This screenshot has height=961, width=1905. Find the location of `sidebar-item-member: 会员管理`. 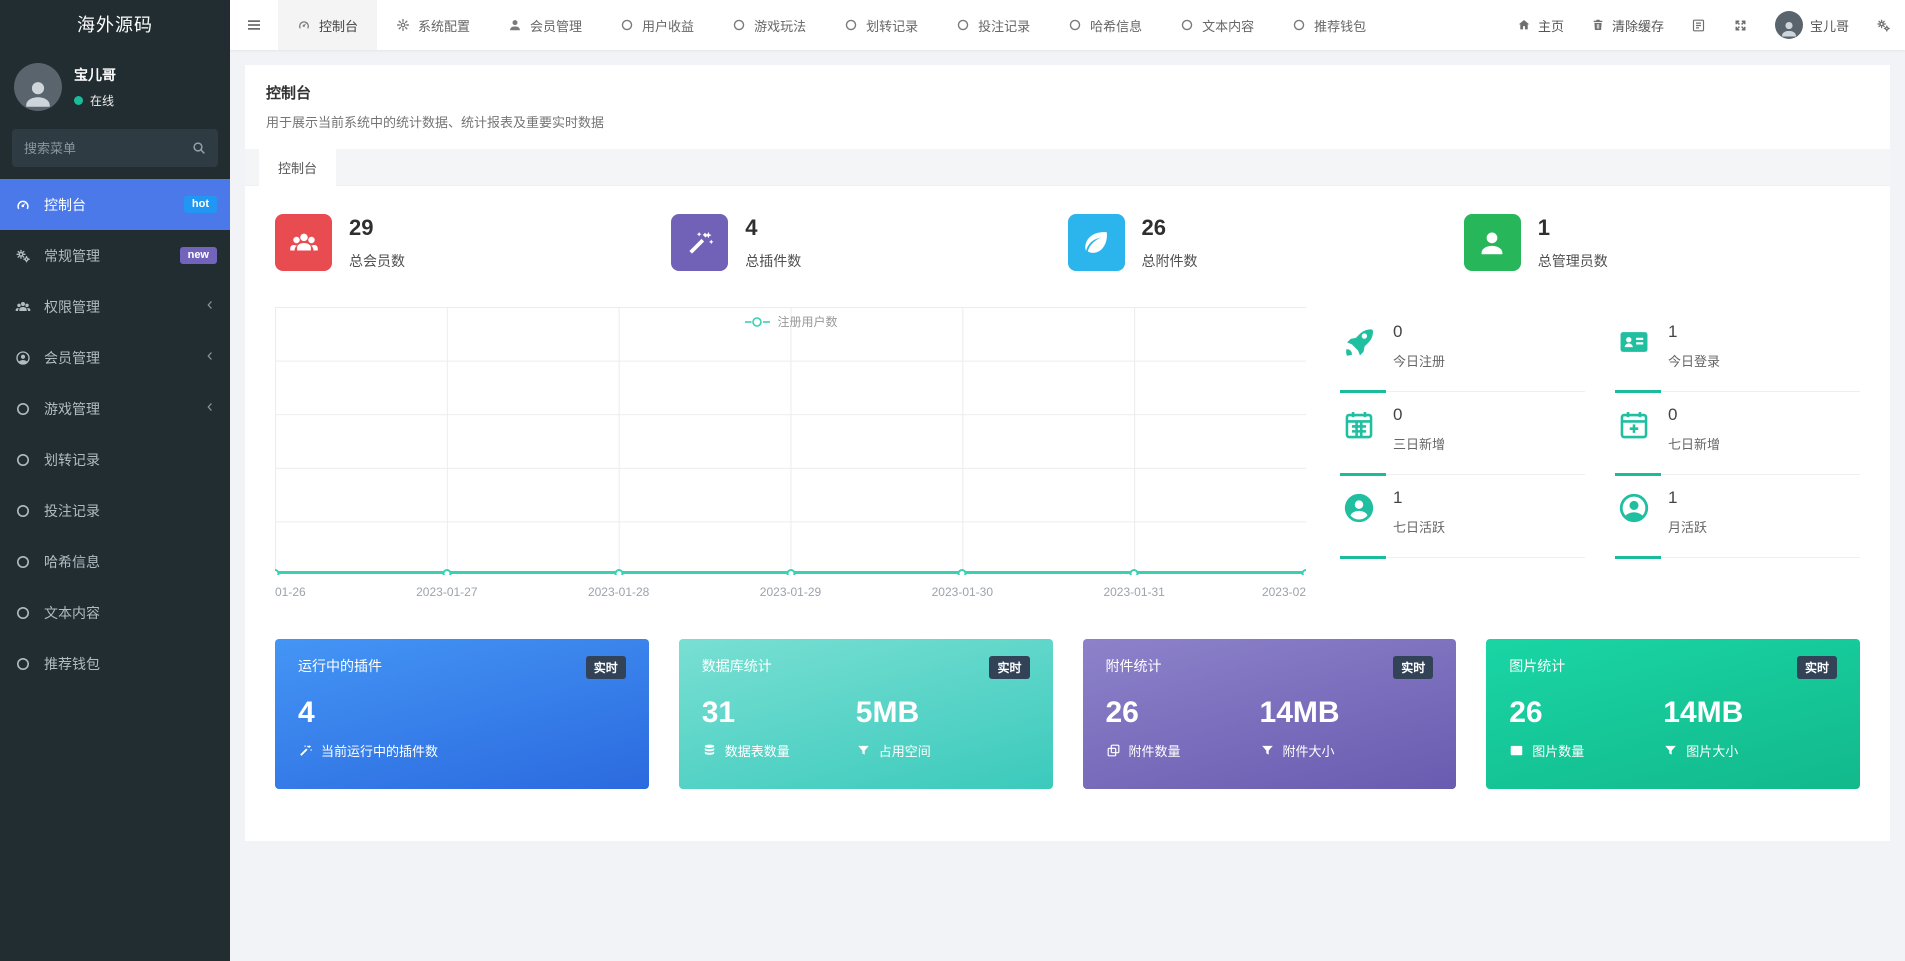

sidebar-item-member: 会员管理 is located at coordinates (115, 357).